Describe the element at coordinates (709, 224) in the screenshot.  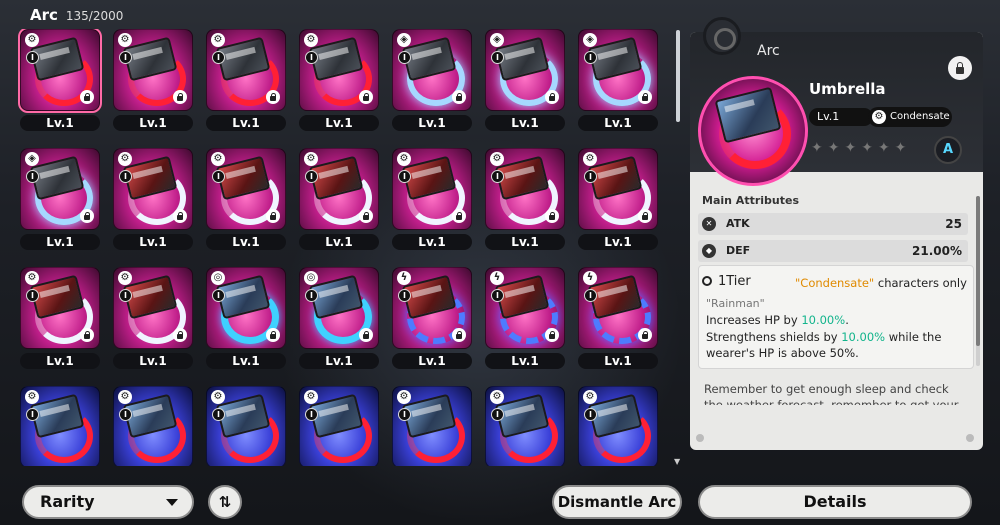
I see `crossed-swords-icon: ✕` at that location.